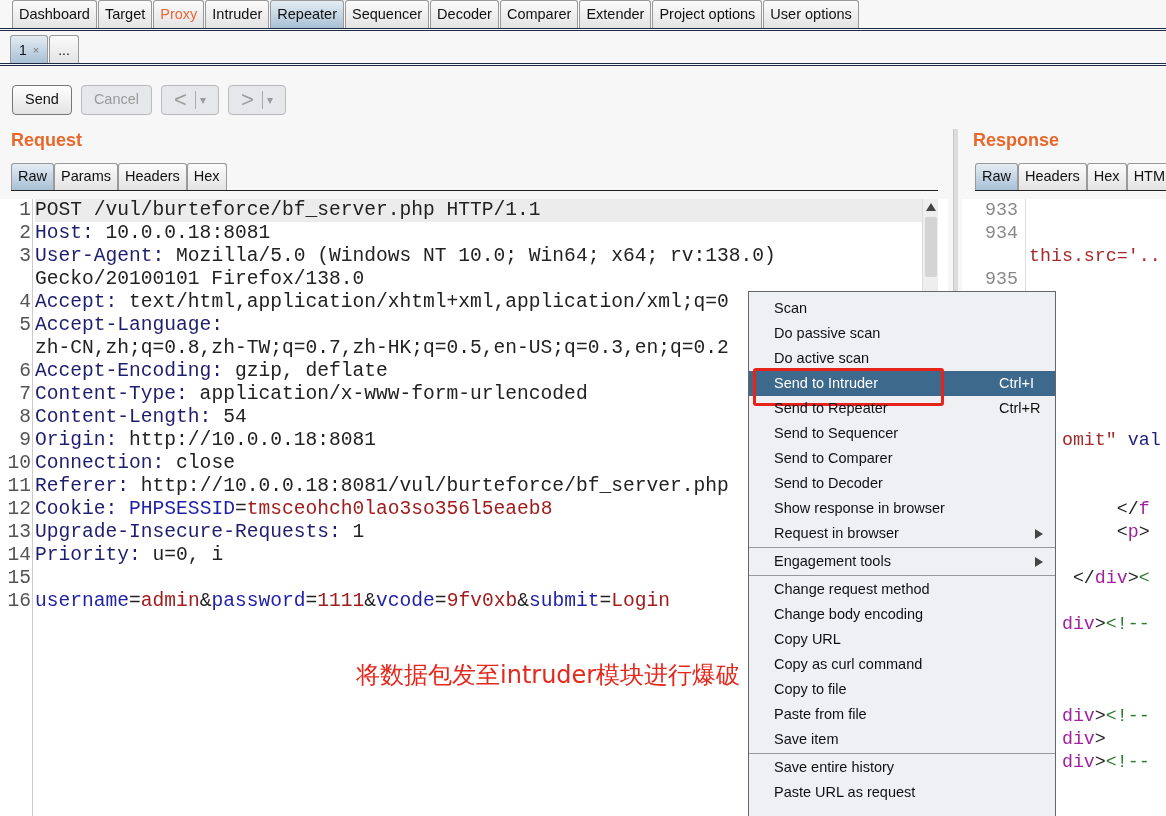  What do you see at coordinates (1016, 140) in the screenshot?
I see `pane-title: Response` at bounding box center [1016, 140].